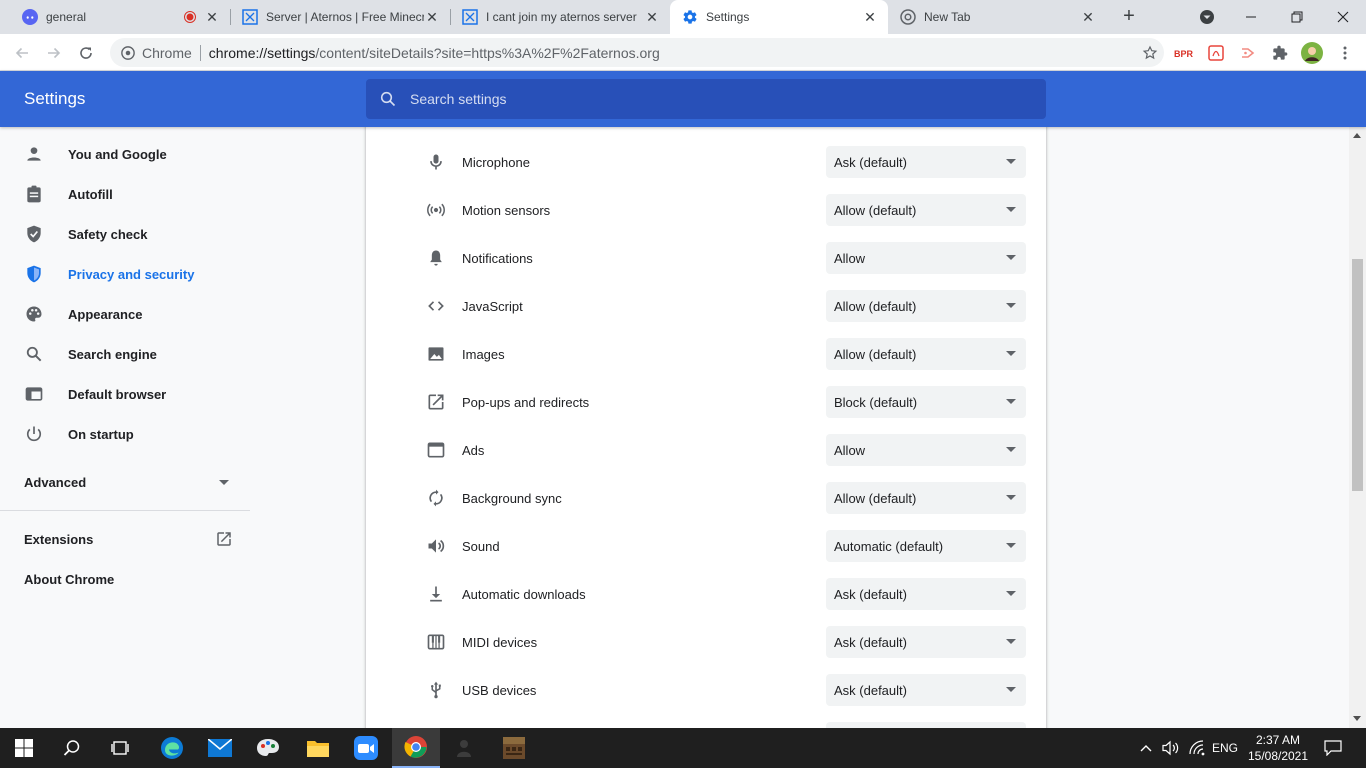  I want to click on sidebar-item-autofill: Autofill, so click(125, 194).